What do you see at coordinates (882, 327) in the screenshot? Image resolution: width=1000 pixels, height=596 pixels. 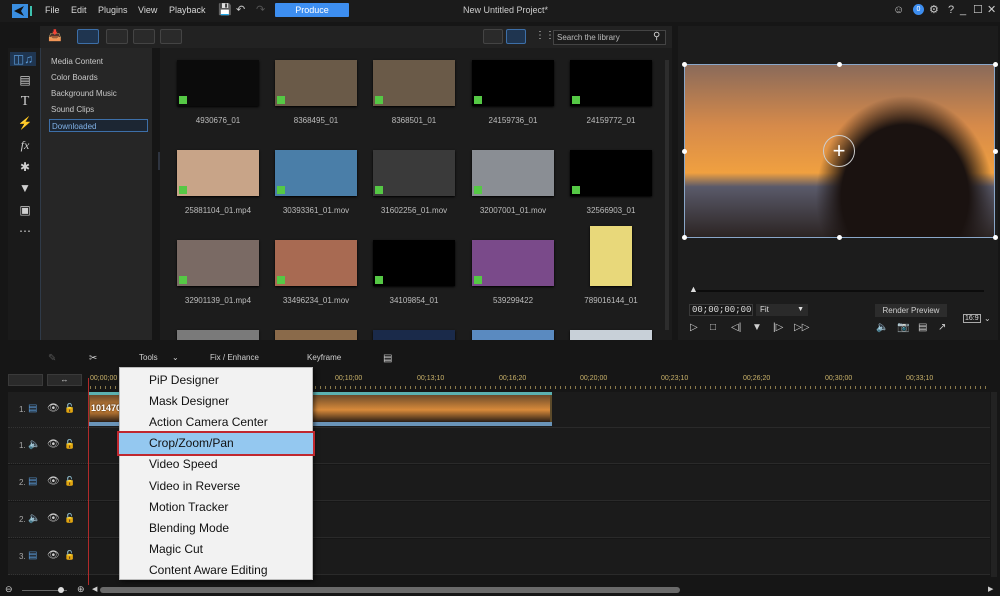 I see `volume-icon: 🔈` at bounding box center [882, 327].